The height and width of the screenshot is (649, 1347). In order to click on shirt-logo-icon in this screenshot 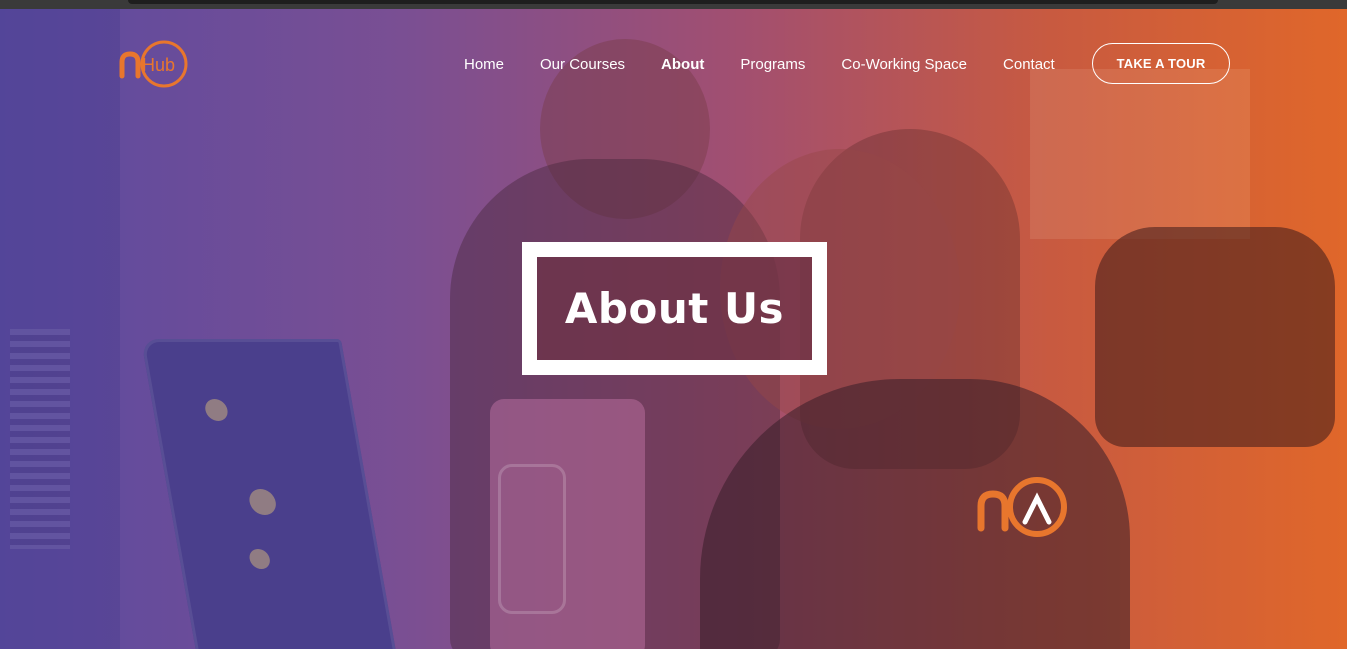, I will do `click(1022, 507)`.